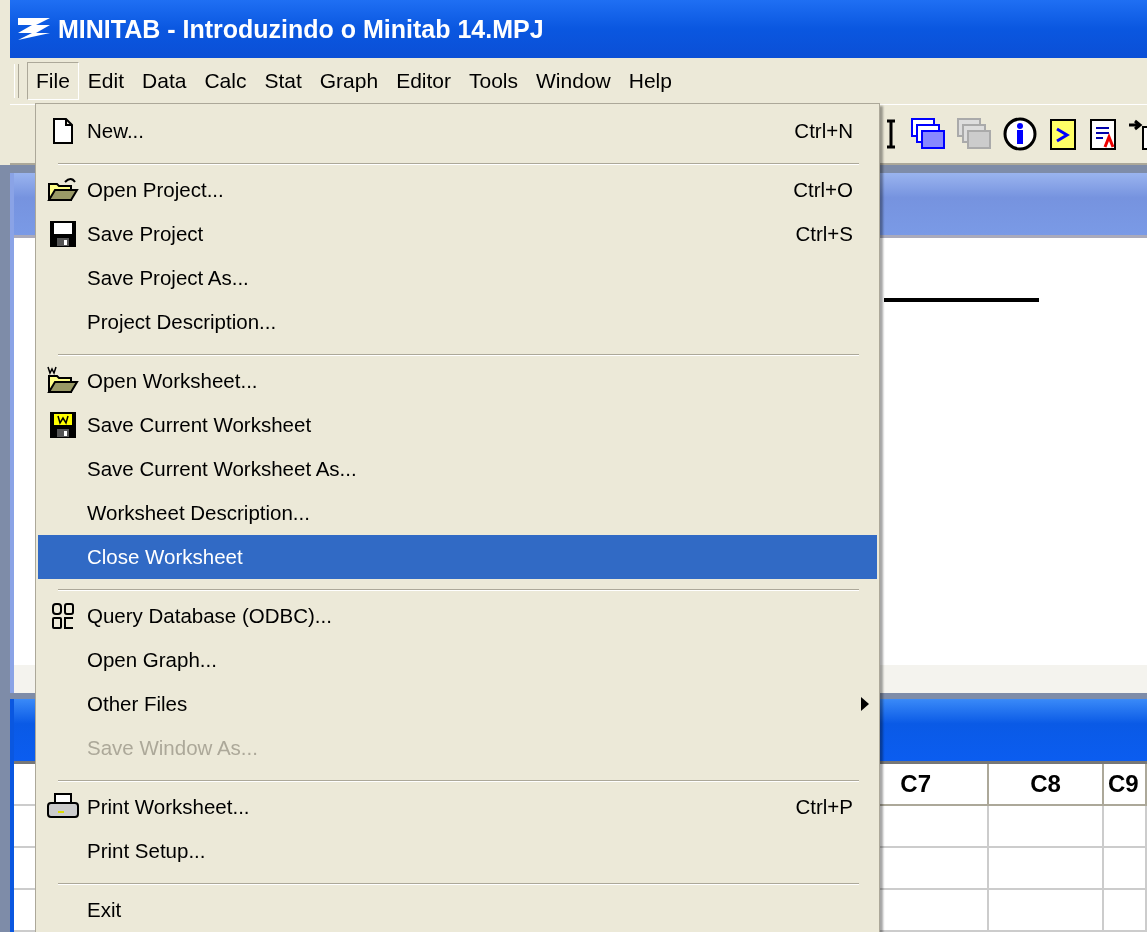 Image resolution: width=1147 pixels, height=932 pixels. What do you see at coordinates (62, 807) in the screenshot?
I see `printer-icon` at bounding box center [62, 807].